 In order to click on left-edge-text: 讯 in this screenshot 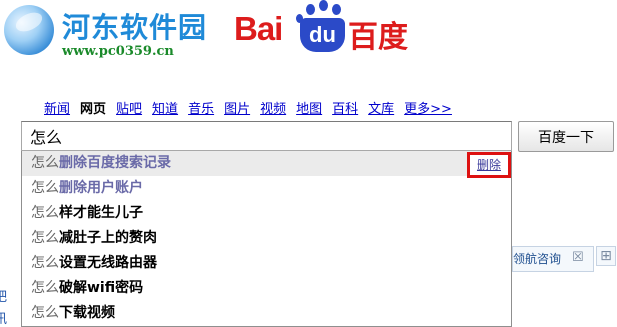, I will do `click(4, 319)`.